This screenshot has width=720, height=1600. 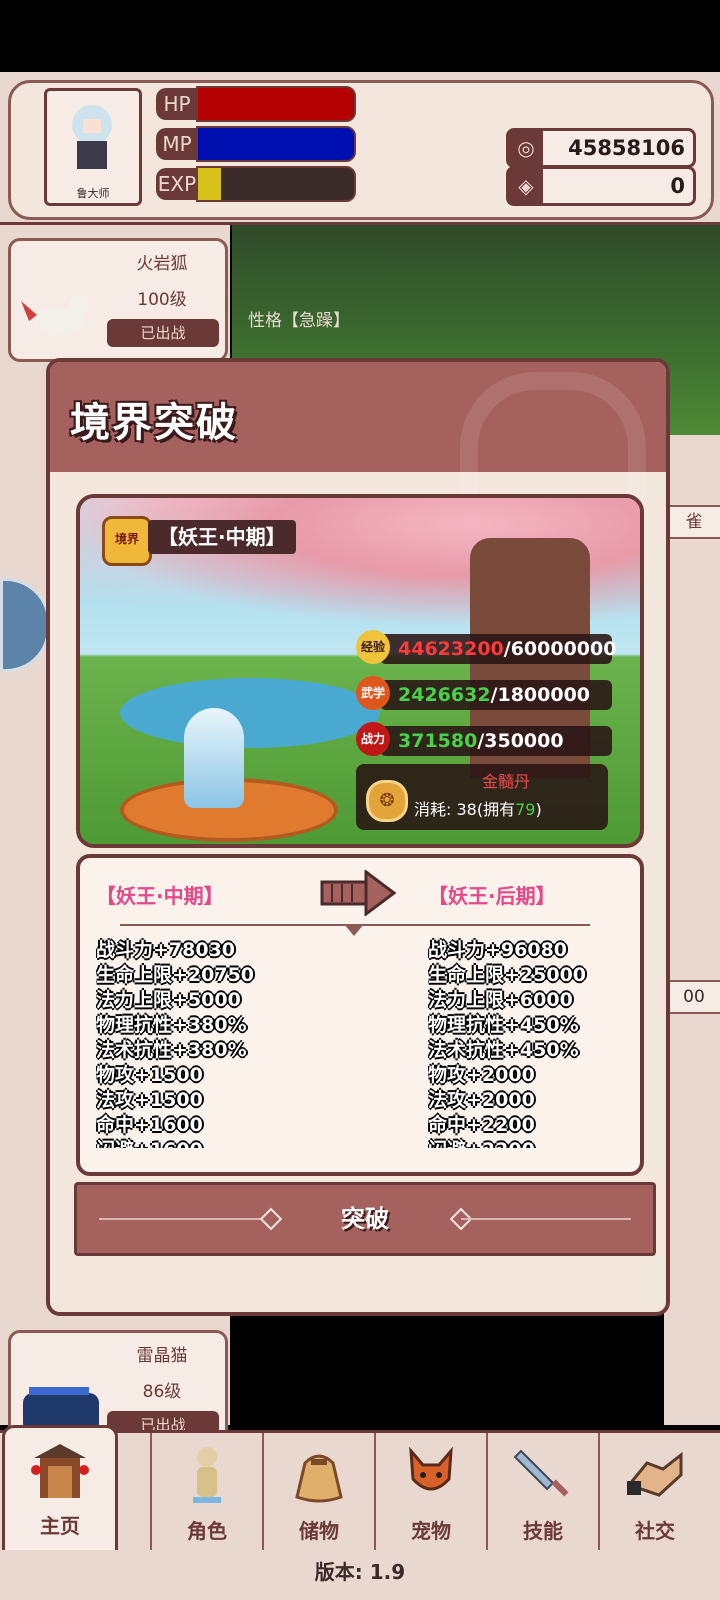 What do you see at coordinates (481, 1125) in the screenshot?
I see `stat-line: 命中+2200` at bounding box center [481, 1125].